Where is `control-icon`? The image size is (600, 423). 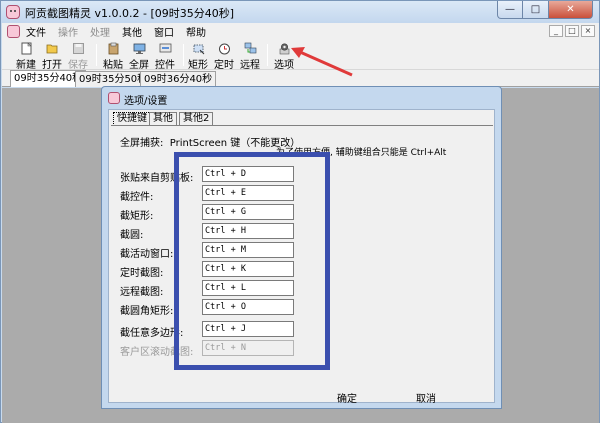 control-icon is located at coordinates (165, 48).